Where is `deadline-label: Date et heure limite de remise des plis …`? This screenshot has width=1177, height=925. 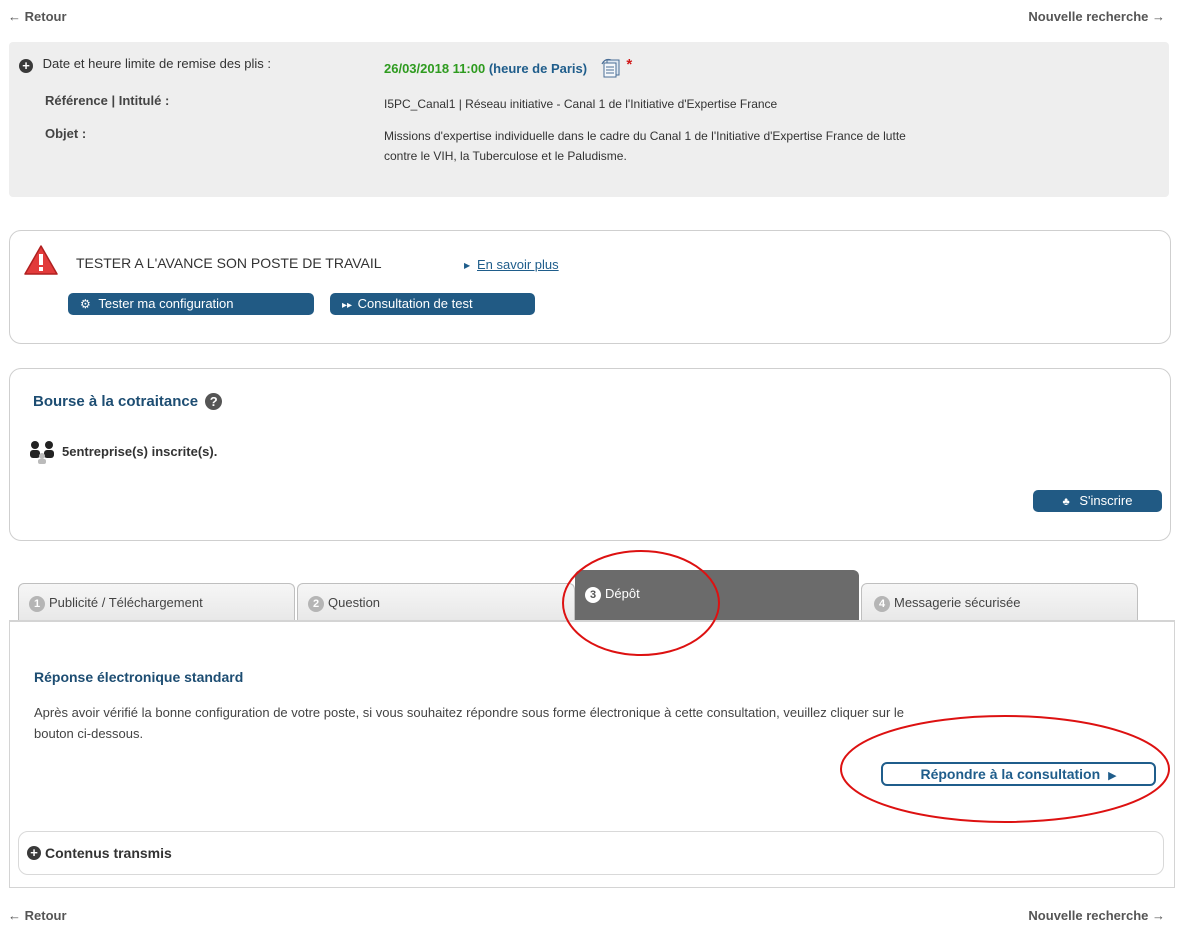
deadline-label: Date et heure limite de remise des plis … is located at coordinates (156, 63).